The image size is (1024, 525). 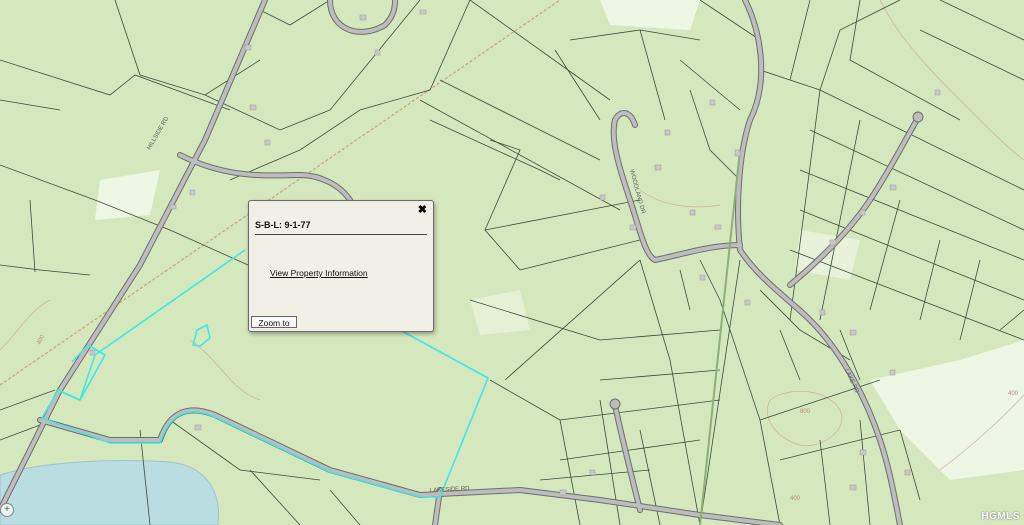 What do you see at coordinates (319, 273) in the screenshot?
I see `view-property-information-link: View Property Information` at bounding box center [319, 273].